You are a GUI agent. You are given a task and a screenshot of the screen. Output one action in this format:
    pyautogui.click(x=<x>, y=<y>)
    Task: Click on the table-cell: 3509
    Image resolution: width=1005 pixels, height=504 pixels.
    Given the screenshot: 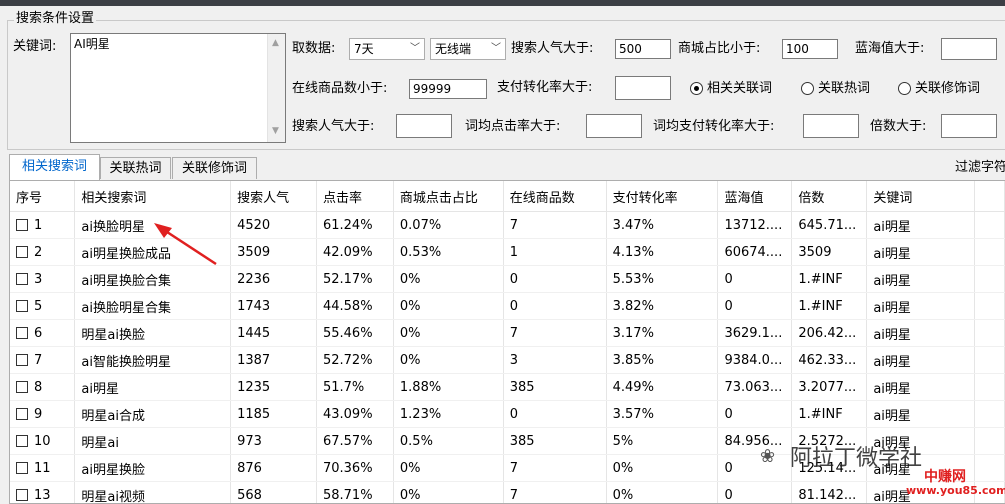 What is the action you would take?
    pyautogui.click(x=829, y=252)
    